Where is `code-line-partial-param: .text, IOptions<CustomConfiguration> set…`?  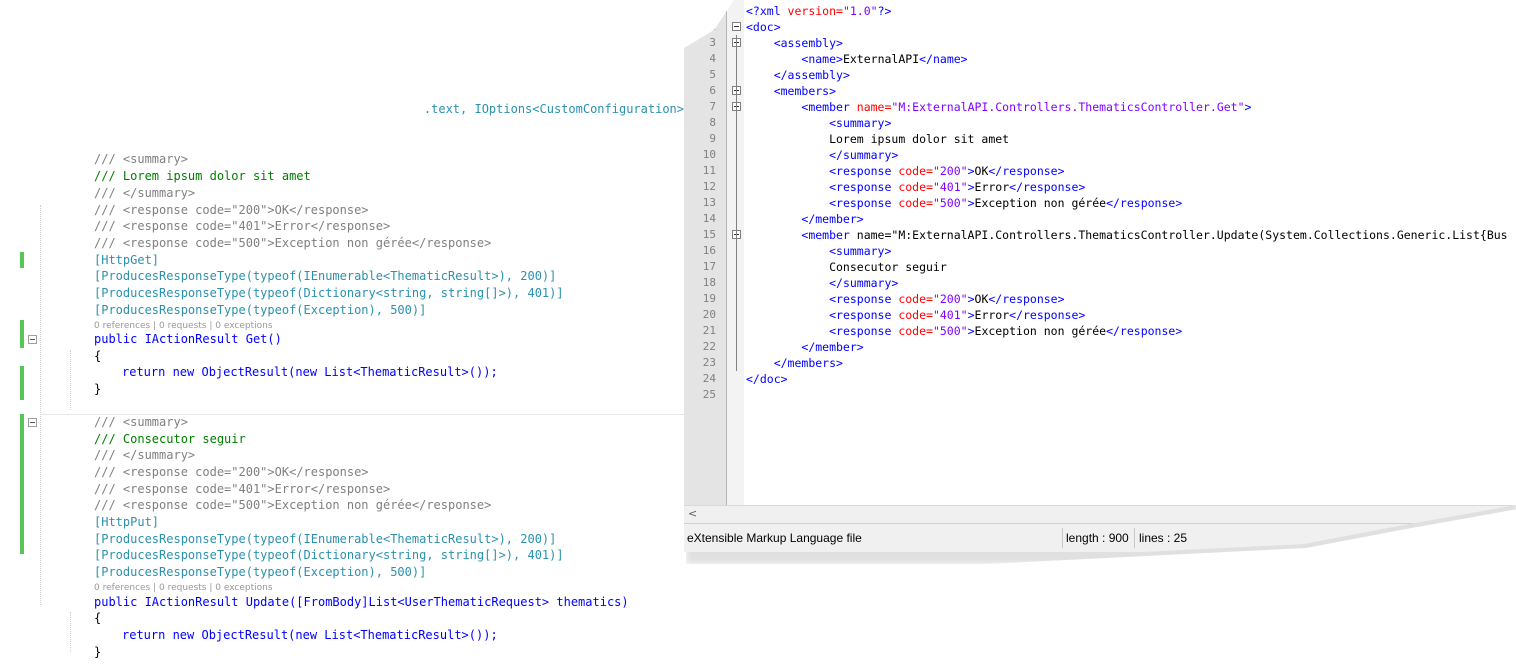 code-line-partial-param: .text, IOptions<CustomConfiguration> set… is located at coordinates (557, 100).